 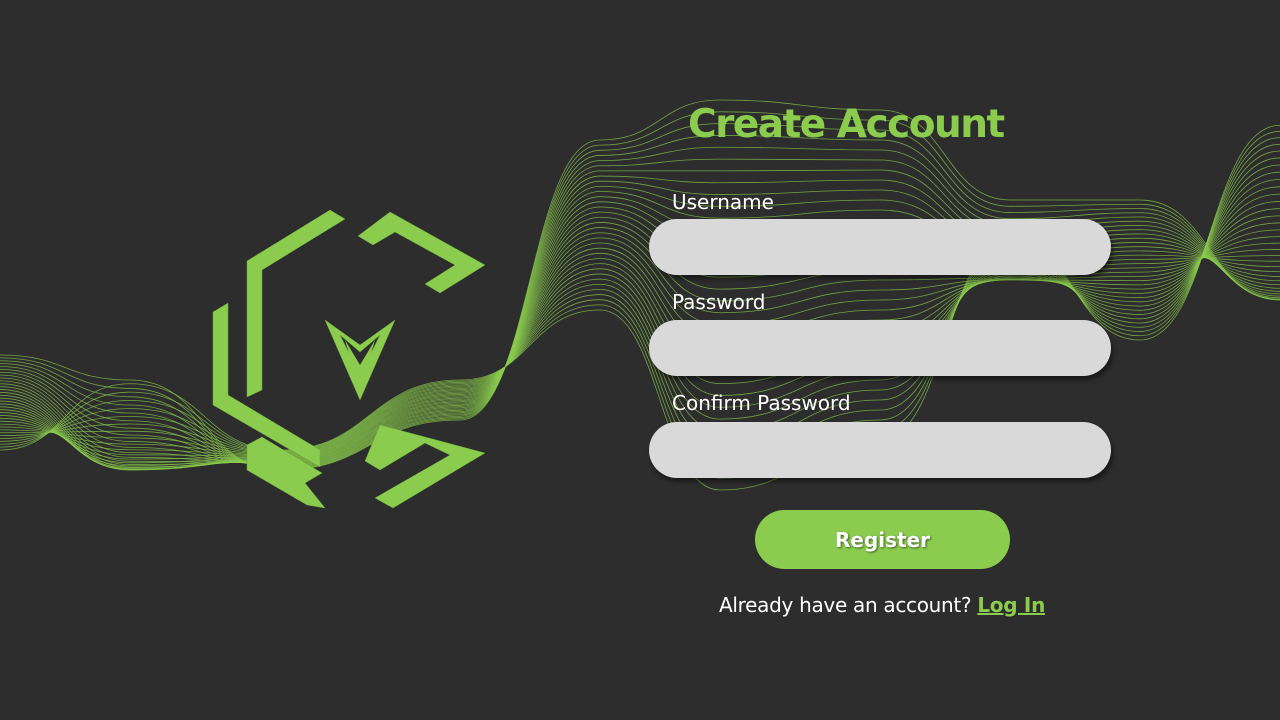 I want to click on login-prompt-text: Already have an account?, so click(x=845, y=605).